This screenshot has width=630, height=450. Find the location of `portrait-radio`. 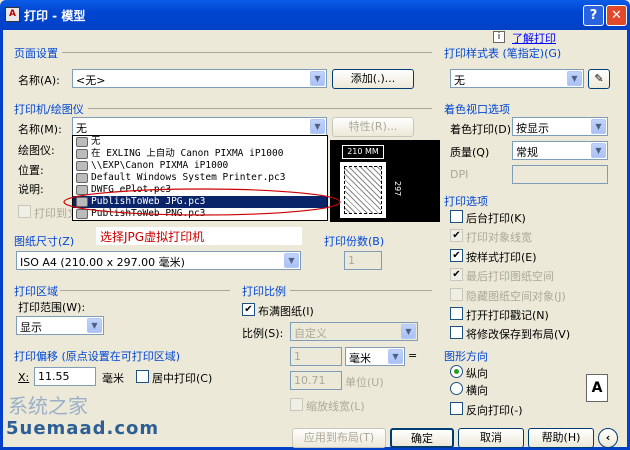

portrait-radio is located at coordinates (456, 371).